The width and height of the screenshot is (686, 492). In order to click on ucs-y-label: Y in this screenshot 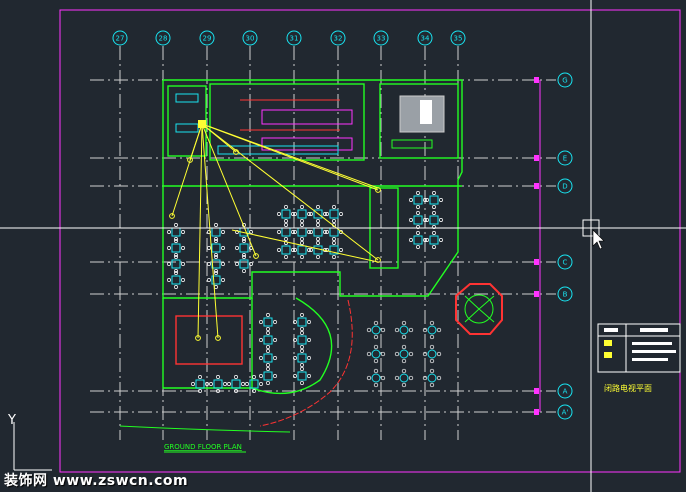, I will do `click(11, 420)`.